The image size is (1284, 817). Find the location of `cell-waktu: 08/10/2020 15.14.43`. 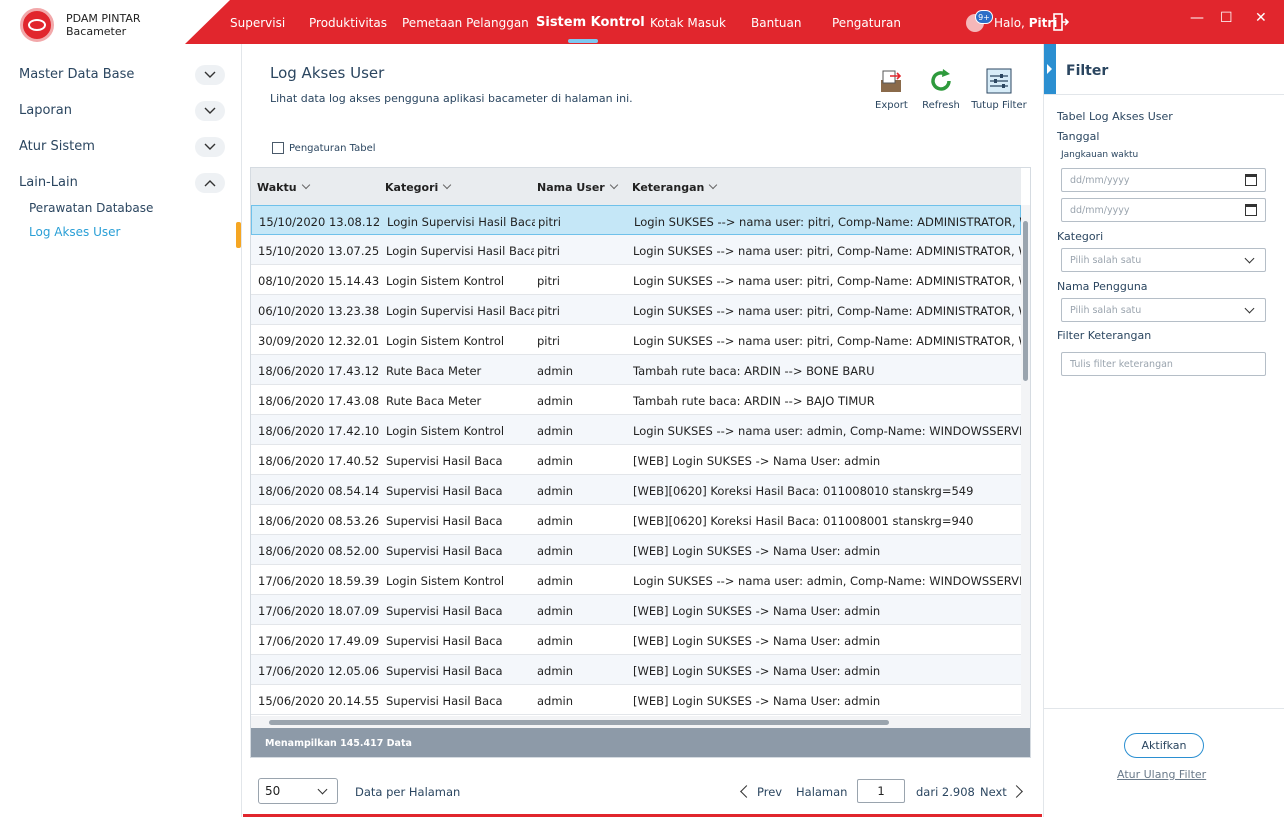

cell-waktu: 08/10/2020 15.14.43 is located at coordinates (319, 281).